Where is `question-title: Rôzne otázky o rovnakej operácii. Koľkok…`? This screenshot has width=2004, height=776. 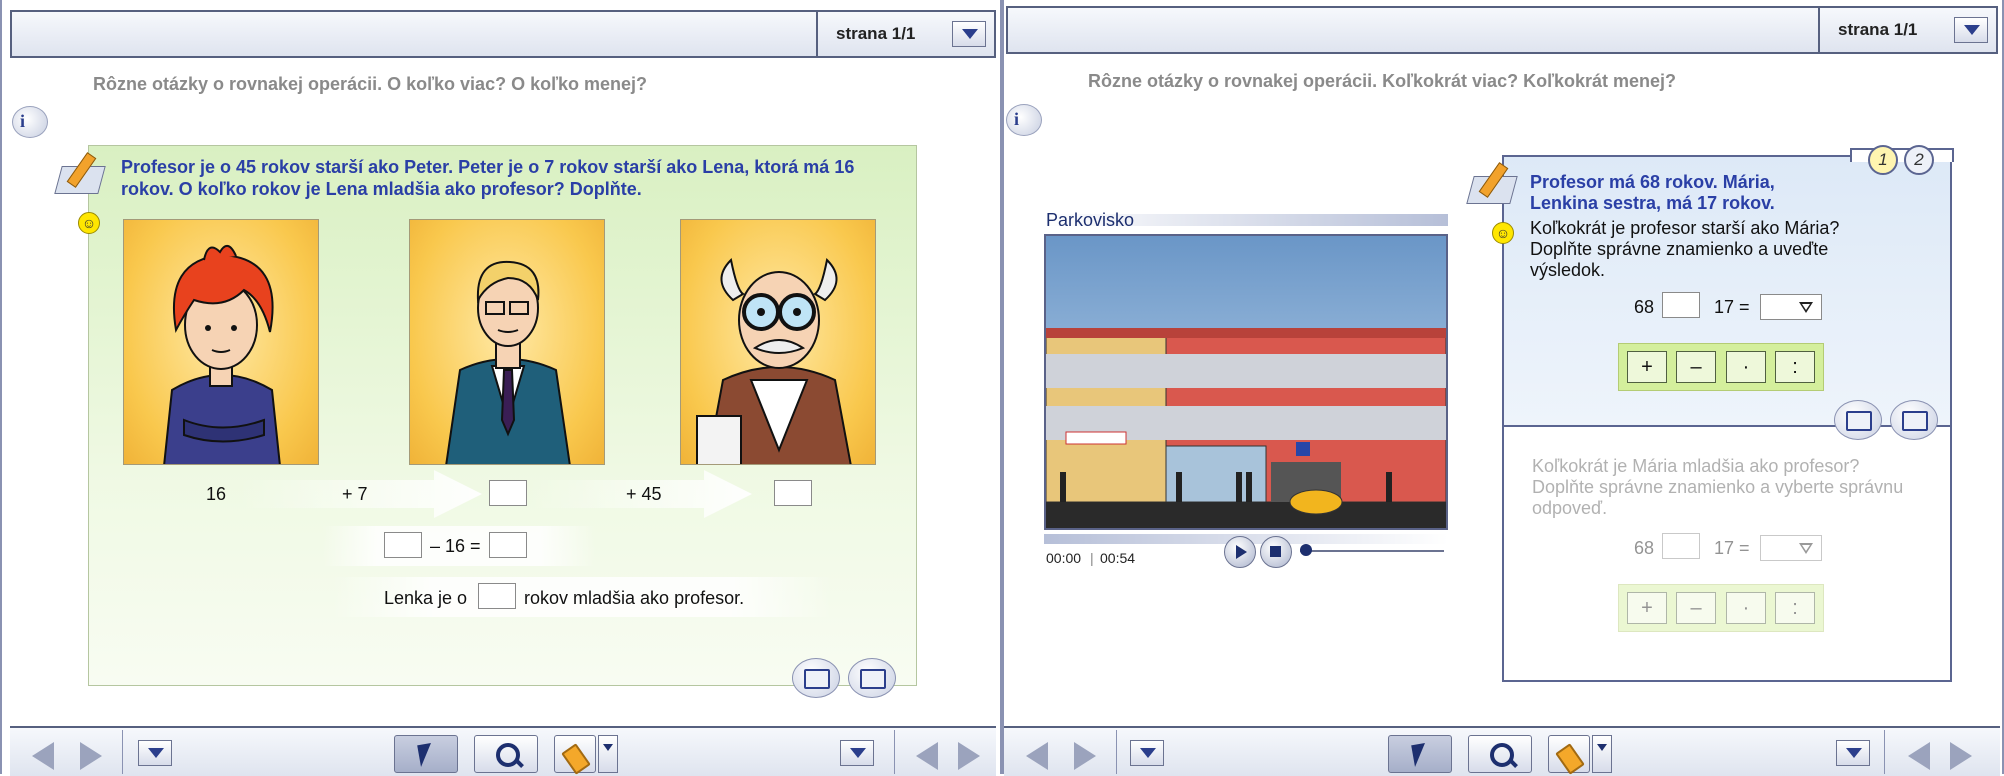 question-title: Rôzne otázky o rovnakej operácii. Koľkok… is located at coordinates (1382, 81).